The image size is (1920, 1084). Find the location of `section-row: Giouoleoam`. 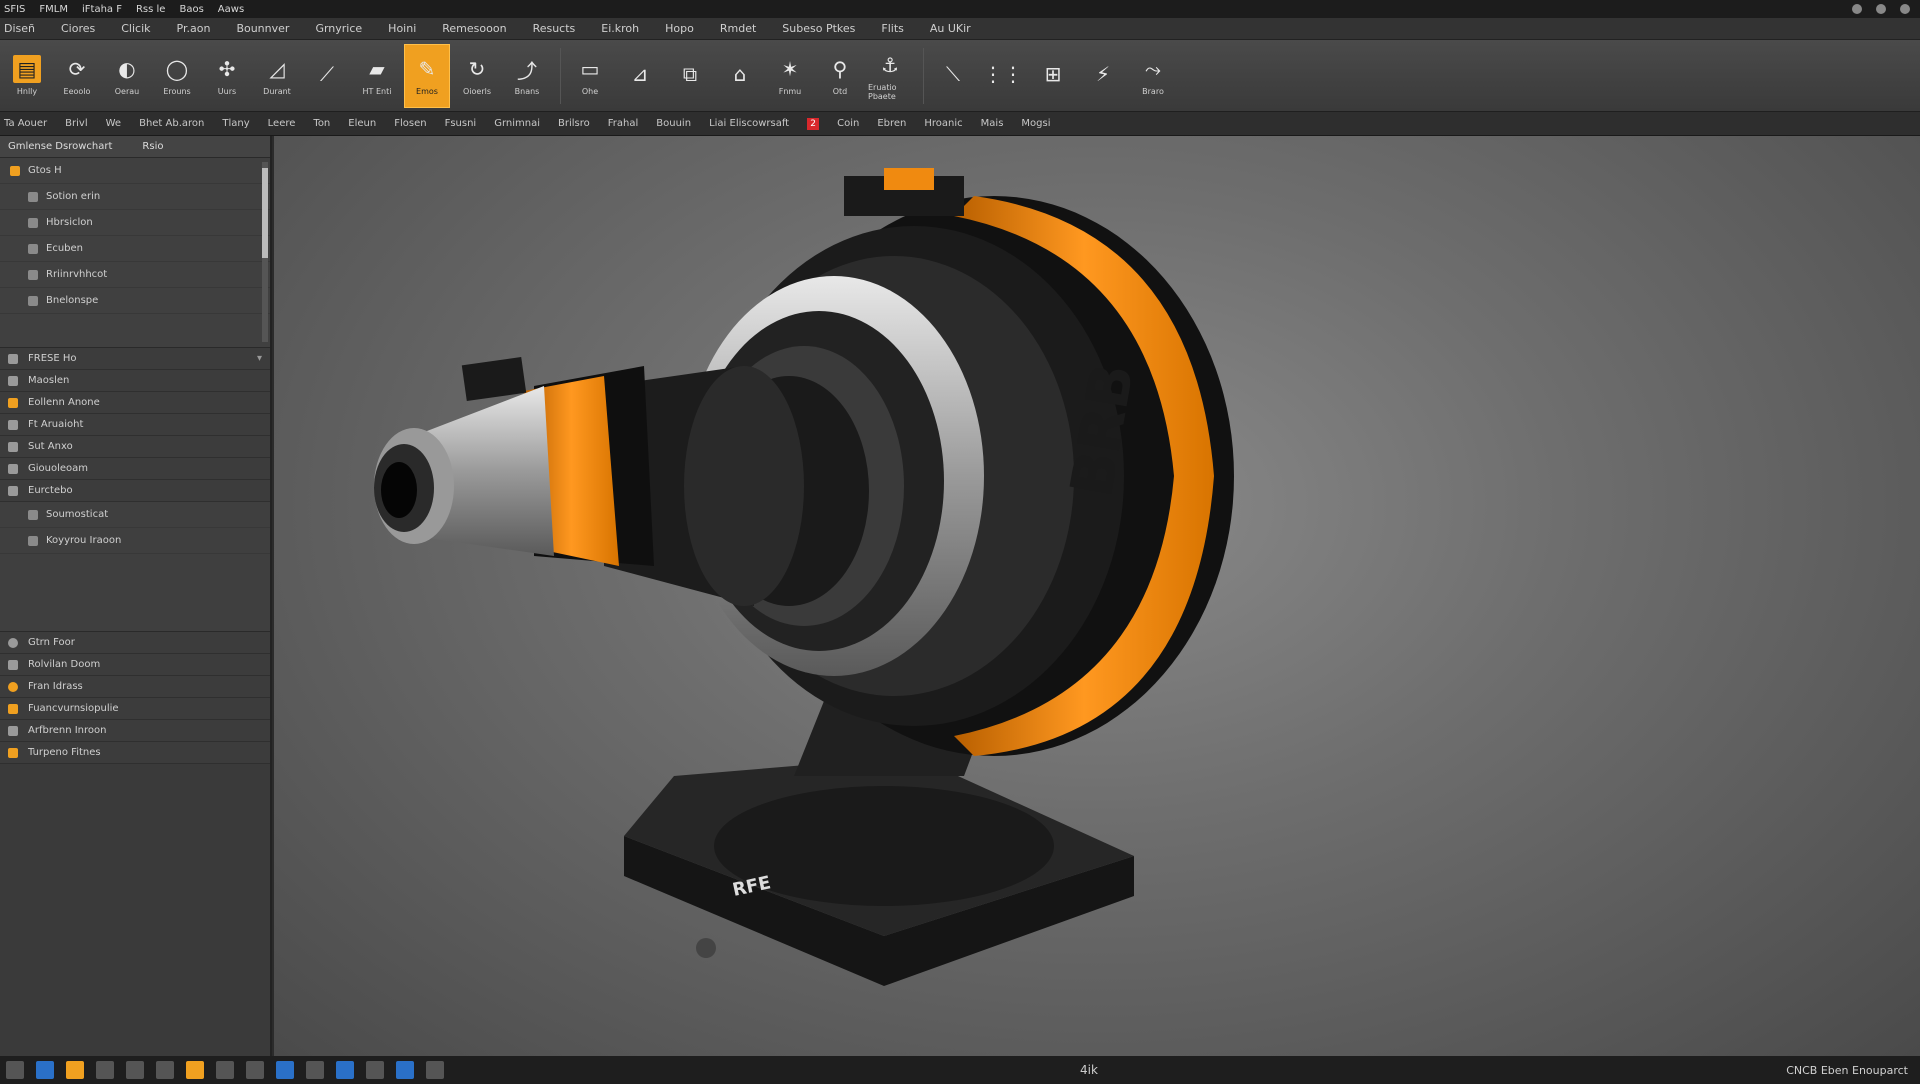

section-row: Giouoleoam is located at coordinates (135, 469).